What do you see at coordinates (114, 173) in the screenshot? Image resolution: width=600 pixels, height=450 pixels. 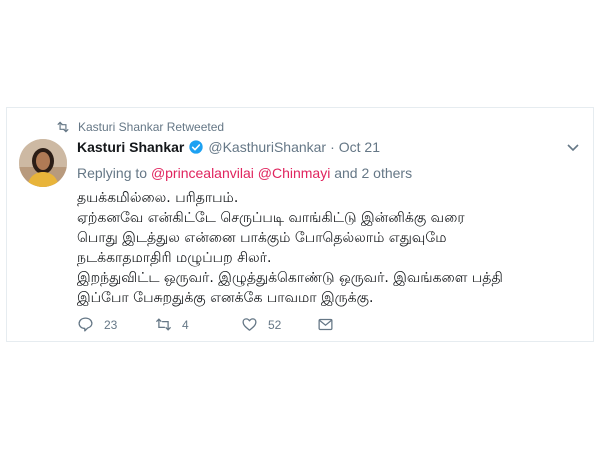 I see `replying-to-prefix: Replying to` at bounding box center [114, 173].